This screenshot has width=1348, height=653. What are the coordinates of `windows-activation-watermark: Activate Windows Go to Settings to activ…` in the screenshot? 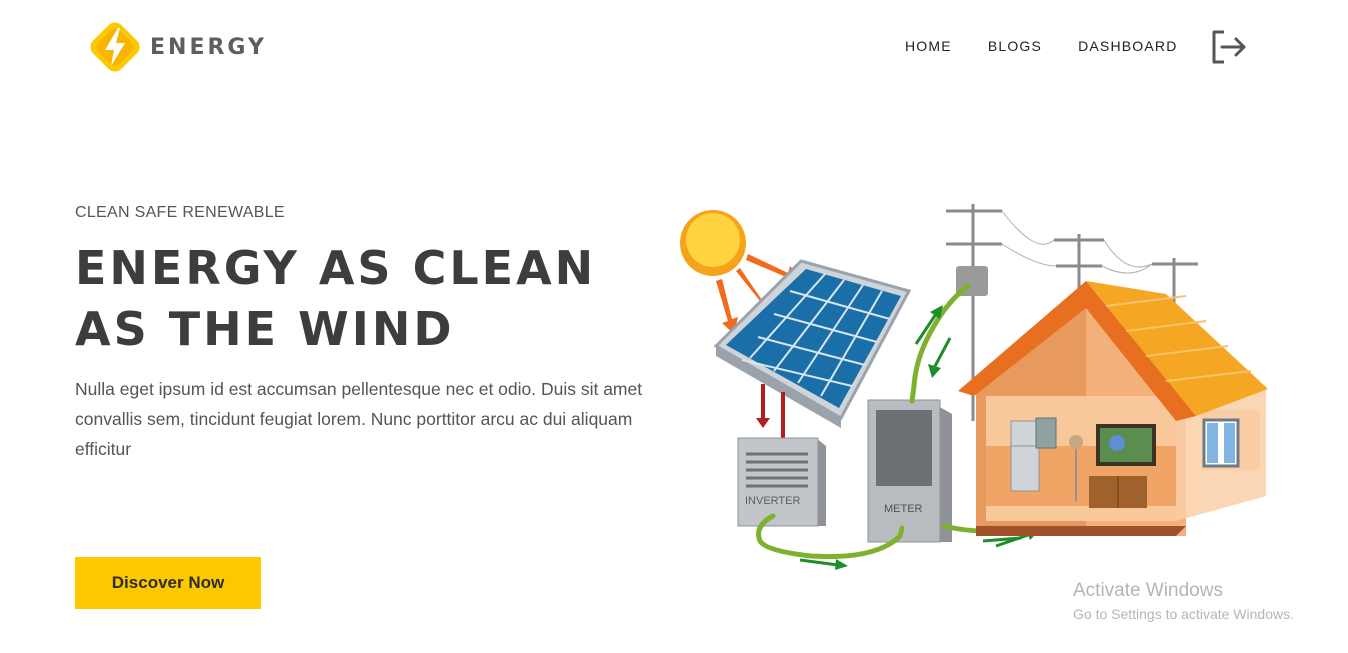 It's located at (1183, 601).